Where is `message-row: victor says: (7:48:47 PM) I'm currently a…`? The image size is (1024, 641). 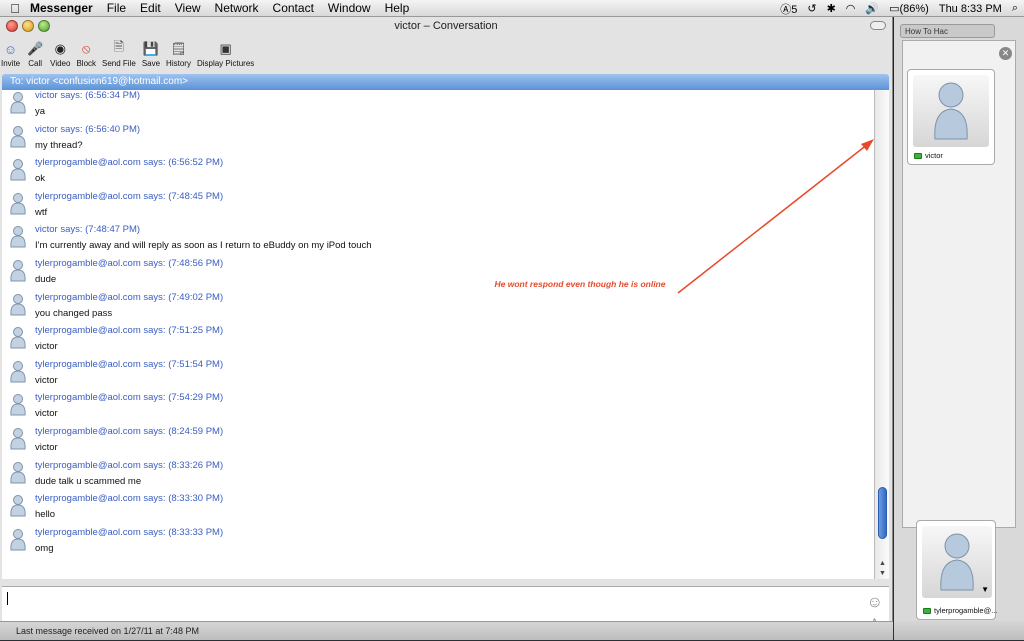 message-row: victor says: (7:48:47 PM) I'm currently a… is located at coordinates (438, 241).